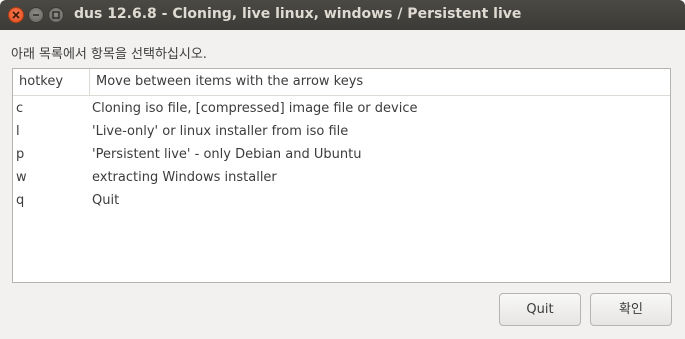 This screenshot has height=339, width=685. Describe the element at coordinates (20, 108) in the screenshot. I see `list-item-hotkey: c` at that location.